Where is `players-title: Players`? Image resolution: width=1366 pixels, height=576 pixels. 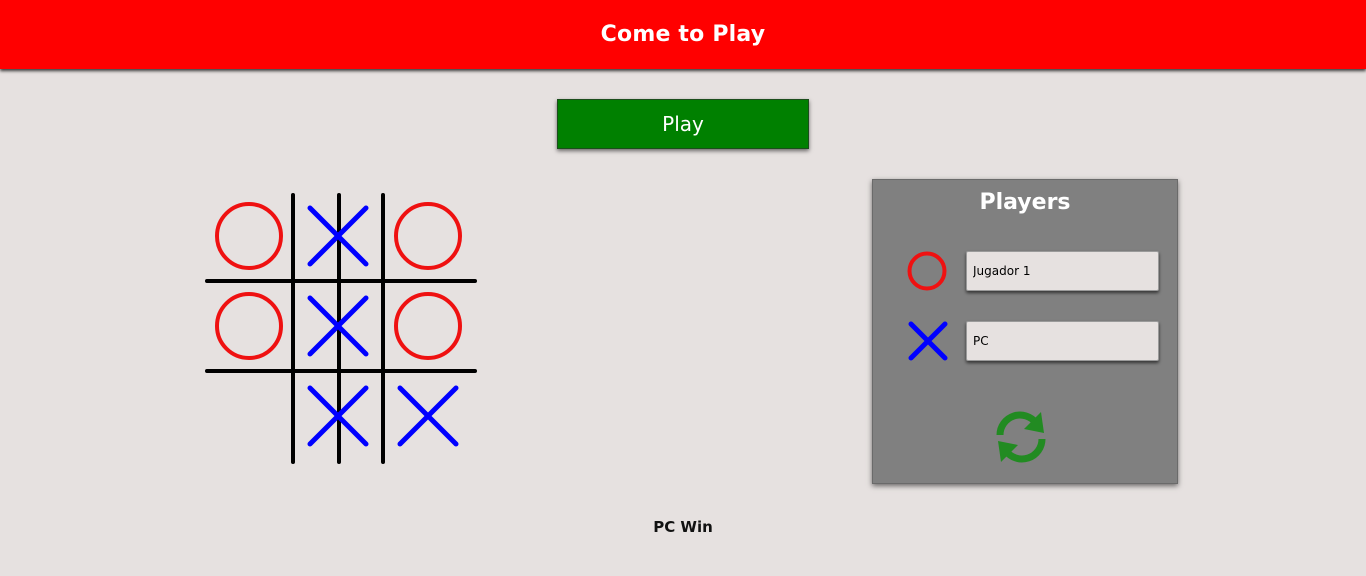 players-title: Players is located at coordinates (1025, 202).